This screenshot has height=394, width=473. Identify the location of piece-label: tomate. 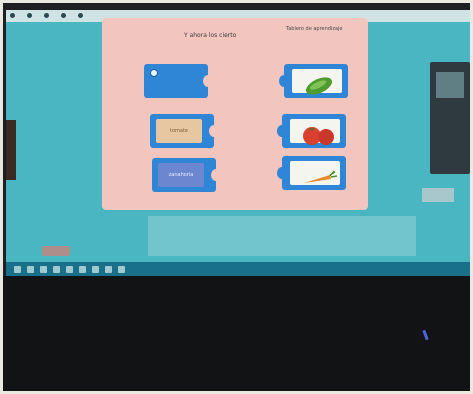
(179, 131).